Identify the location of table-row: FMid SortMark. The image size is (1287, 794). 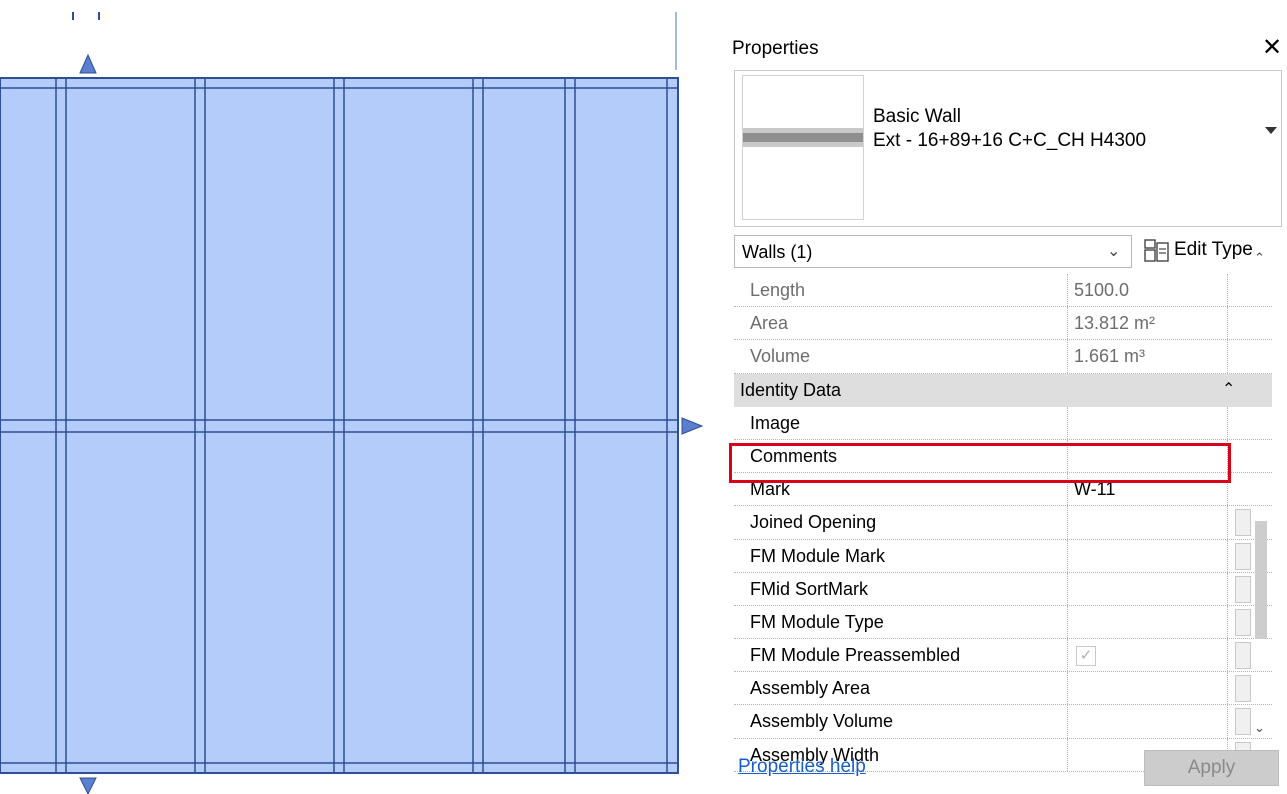
(1003, 589).